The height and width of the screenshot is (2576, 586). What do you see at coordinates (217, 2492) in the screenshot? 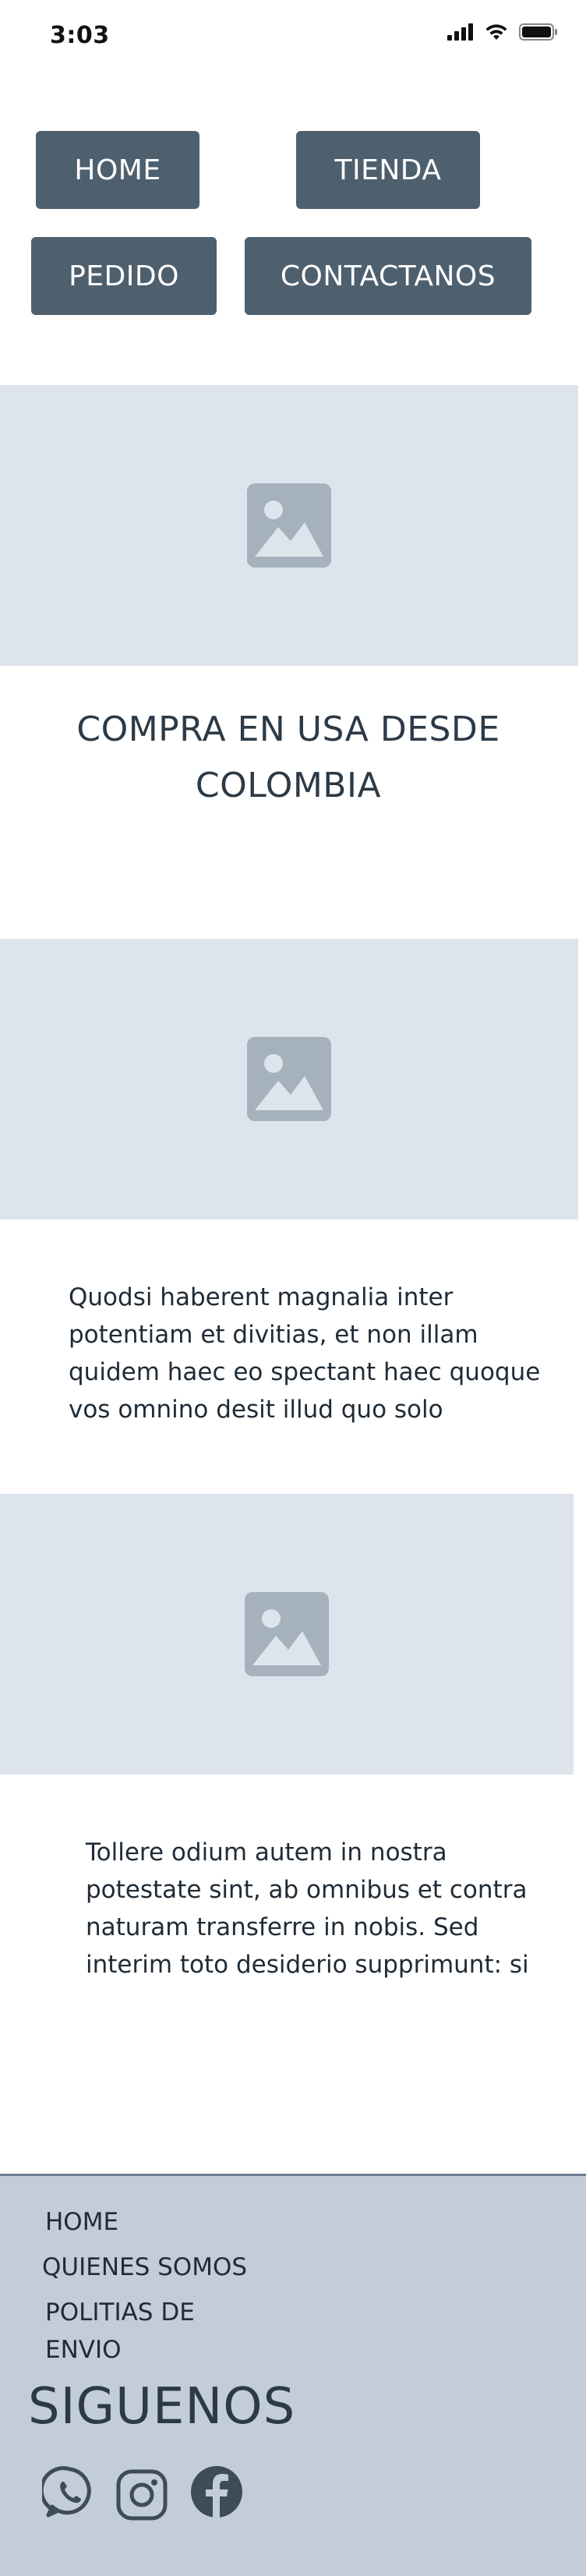
I see `facebook-icon` at bounding box center [217, 2492].